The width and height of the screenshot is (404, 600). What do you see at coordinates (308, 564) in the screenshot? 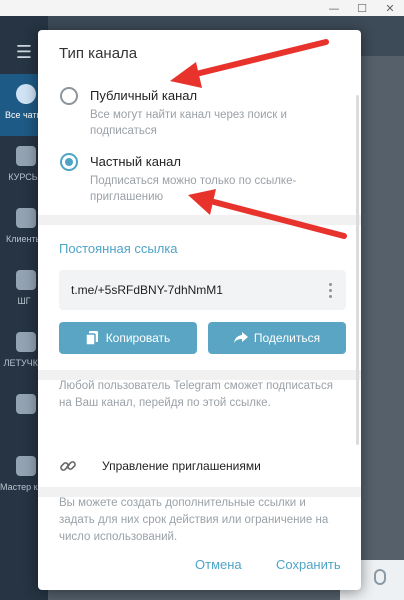
I see `save-button: Сохранить` at bounding box center [308, 564].